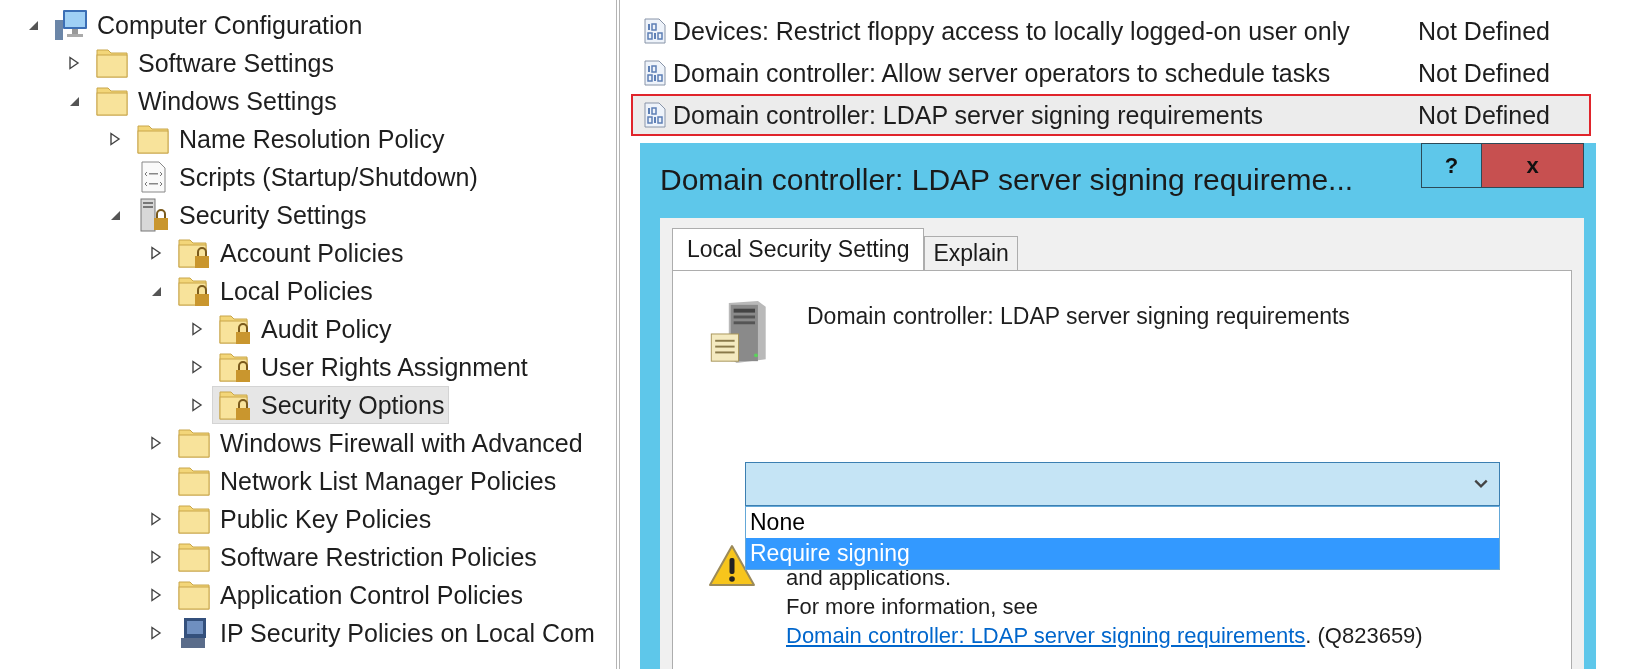  I want to click on tree-item: Network List Manager Policies, so click(366, 481).